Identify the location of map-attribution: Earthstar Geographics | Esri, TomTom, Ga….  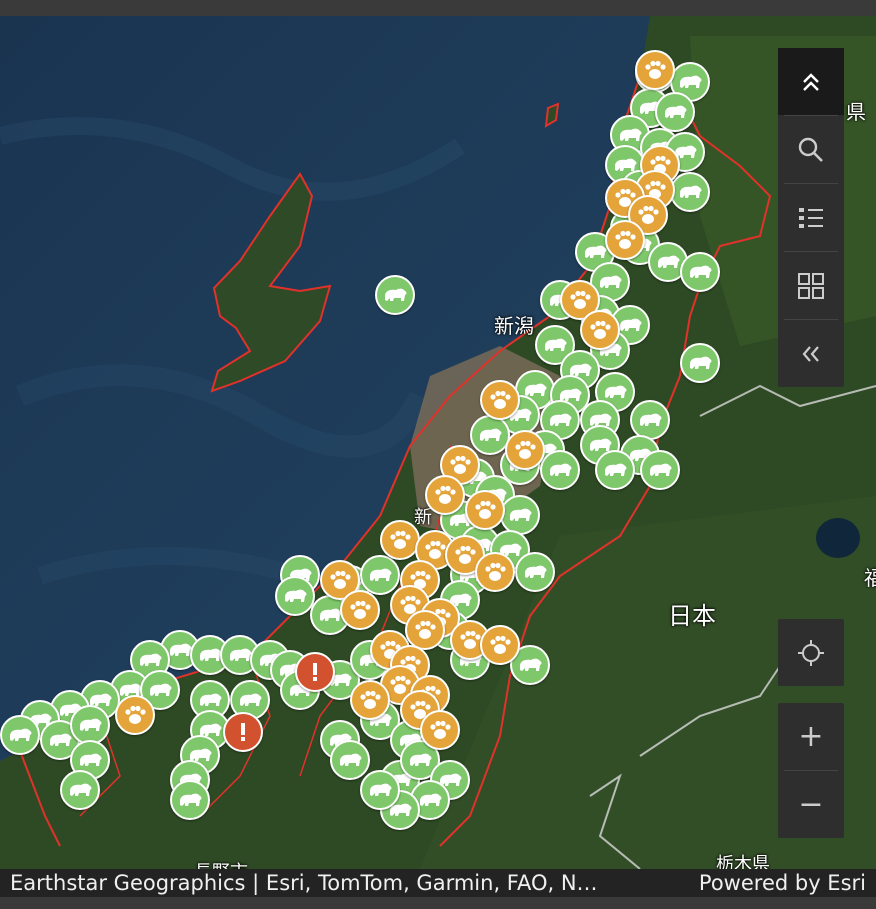
(438, 883).